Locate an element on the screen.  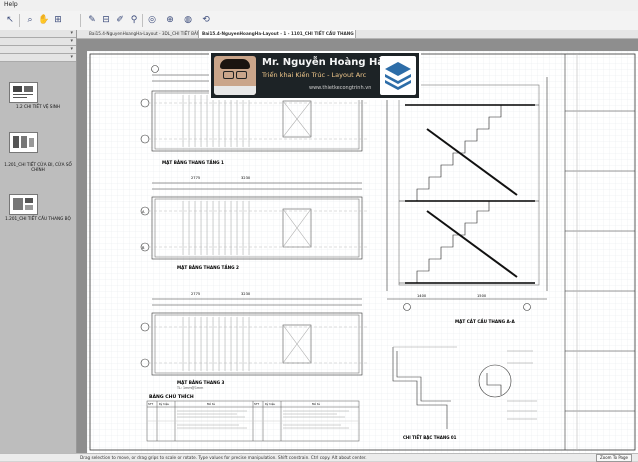
dim-label: 1500 is located at coordinates (482, 296).